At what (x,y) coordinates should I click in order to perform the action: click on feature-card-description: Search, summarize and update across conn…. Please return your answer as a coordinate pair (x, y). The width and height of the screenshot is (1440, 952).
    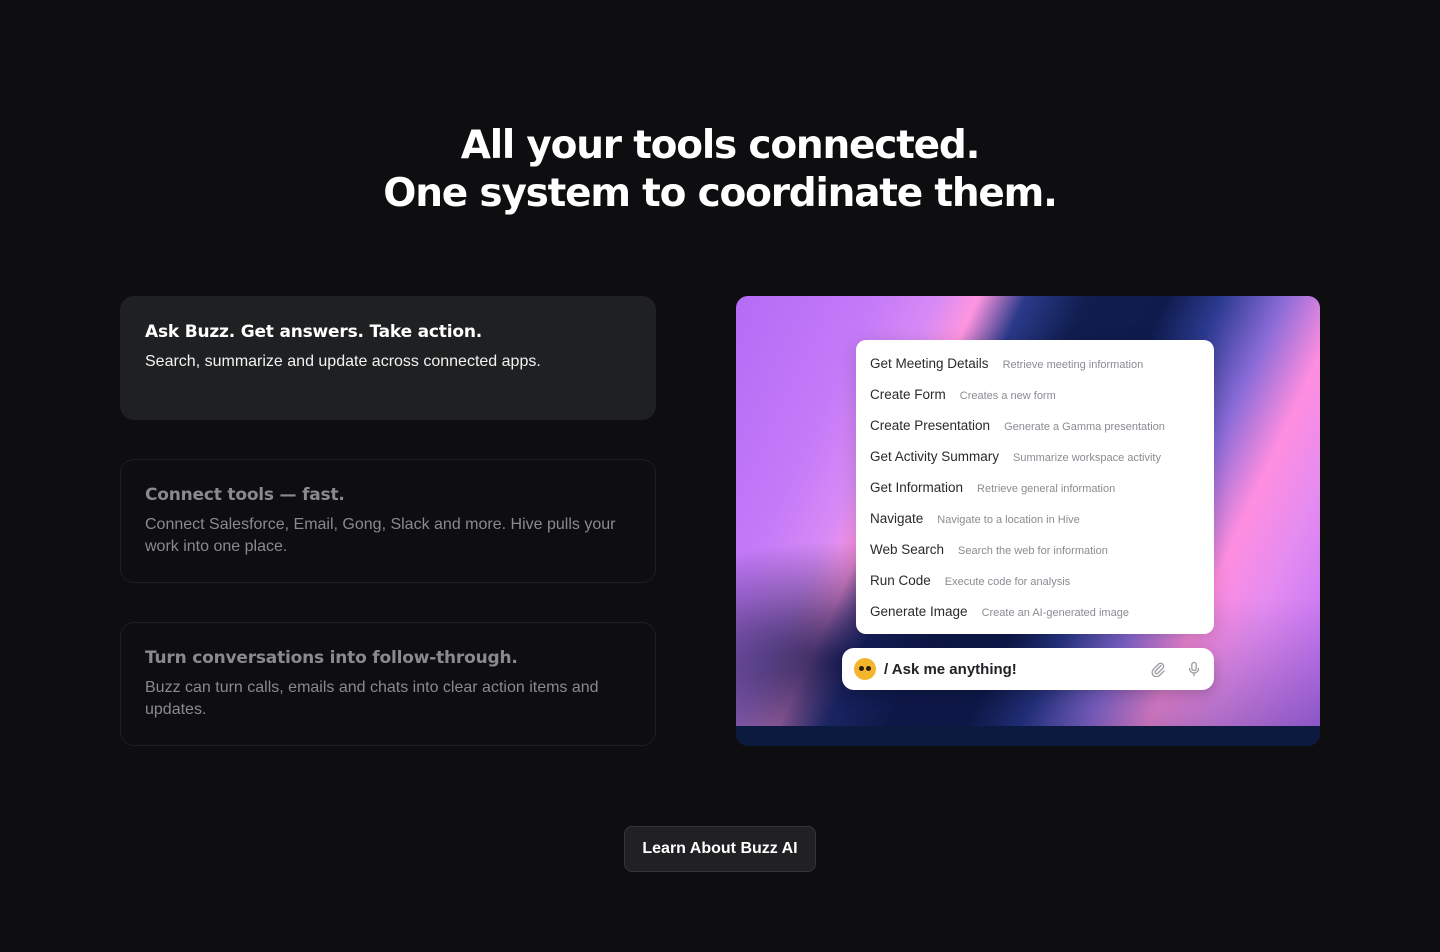
    Looking at the image, I should click on (343, 361).